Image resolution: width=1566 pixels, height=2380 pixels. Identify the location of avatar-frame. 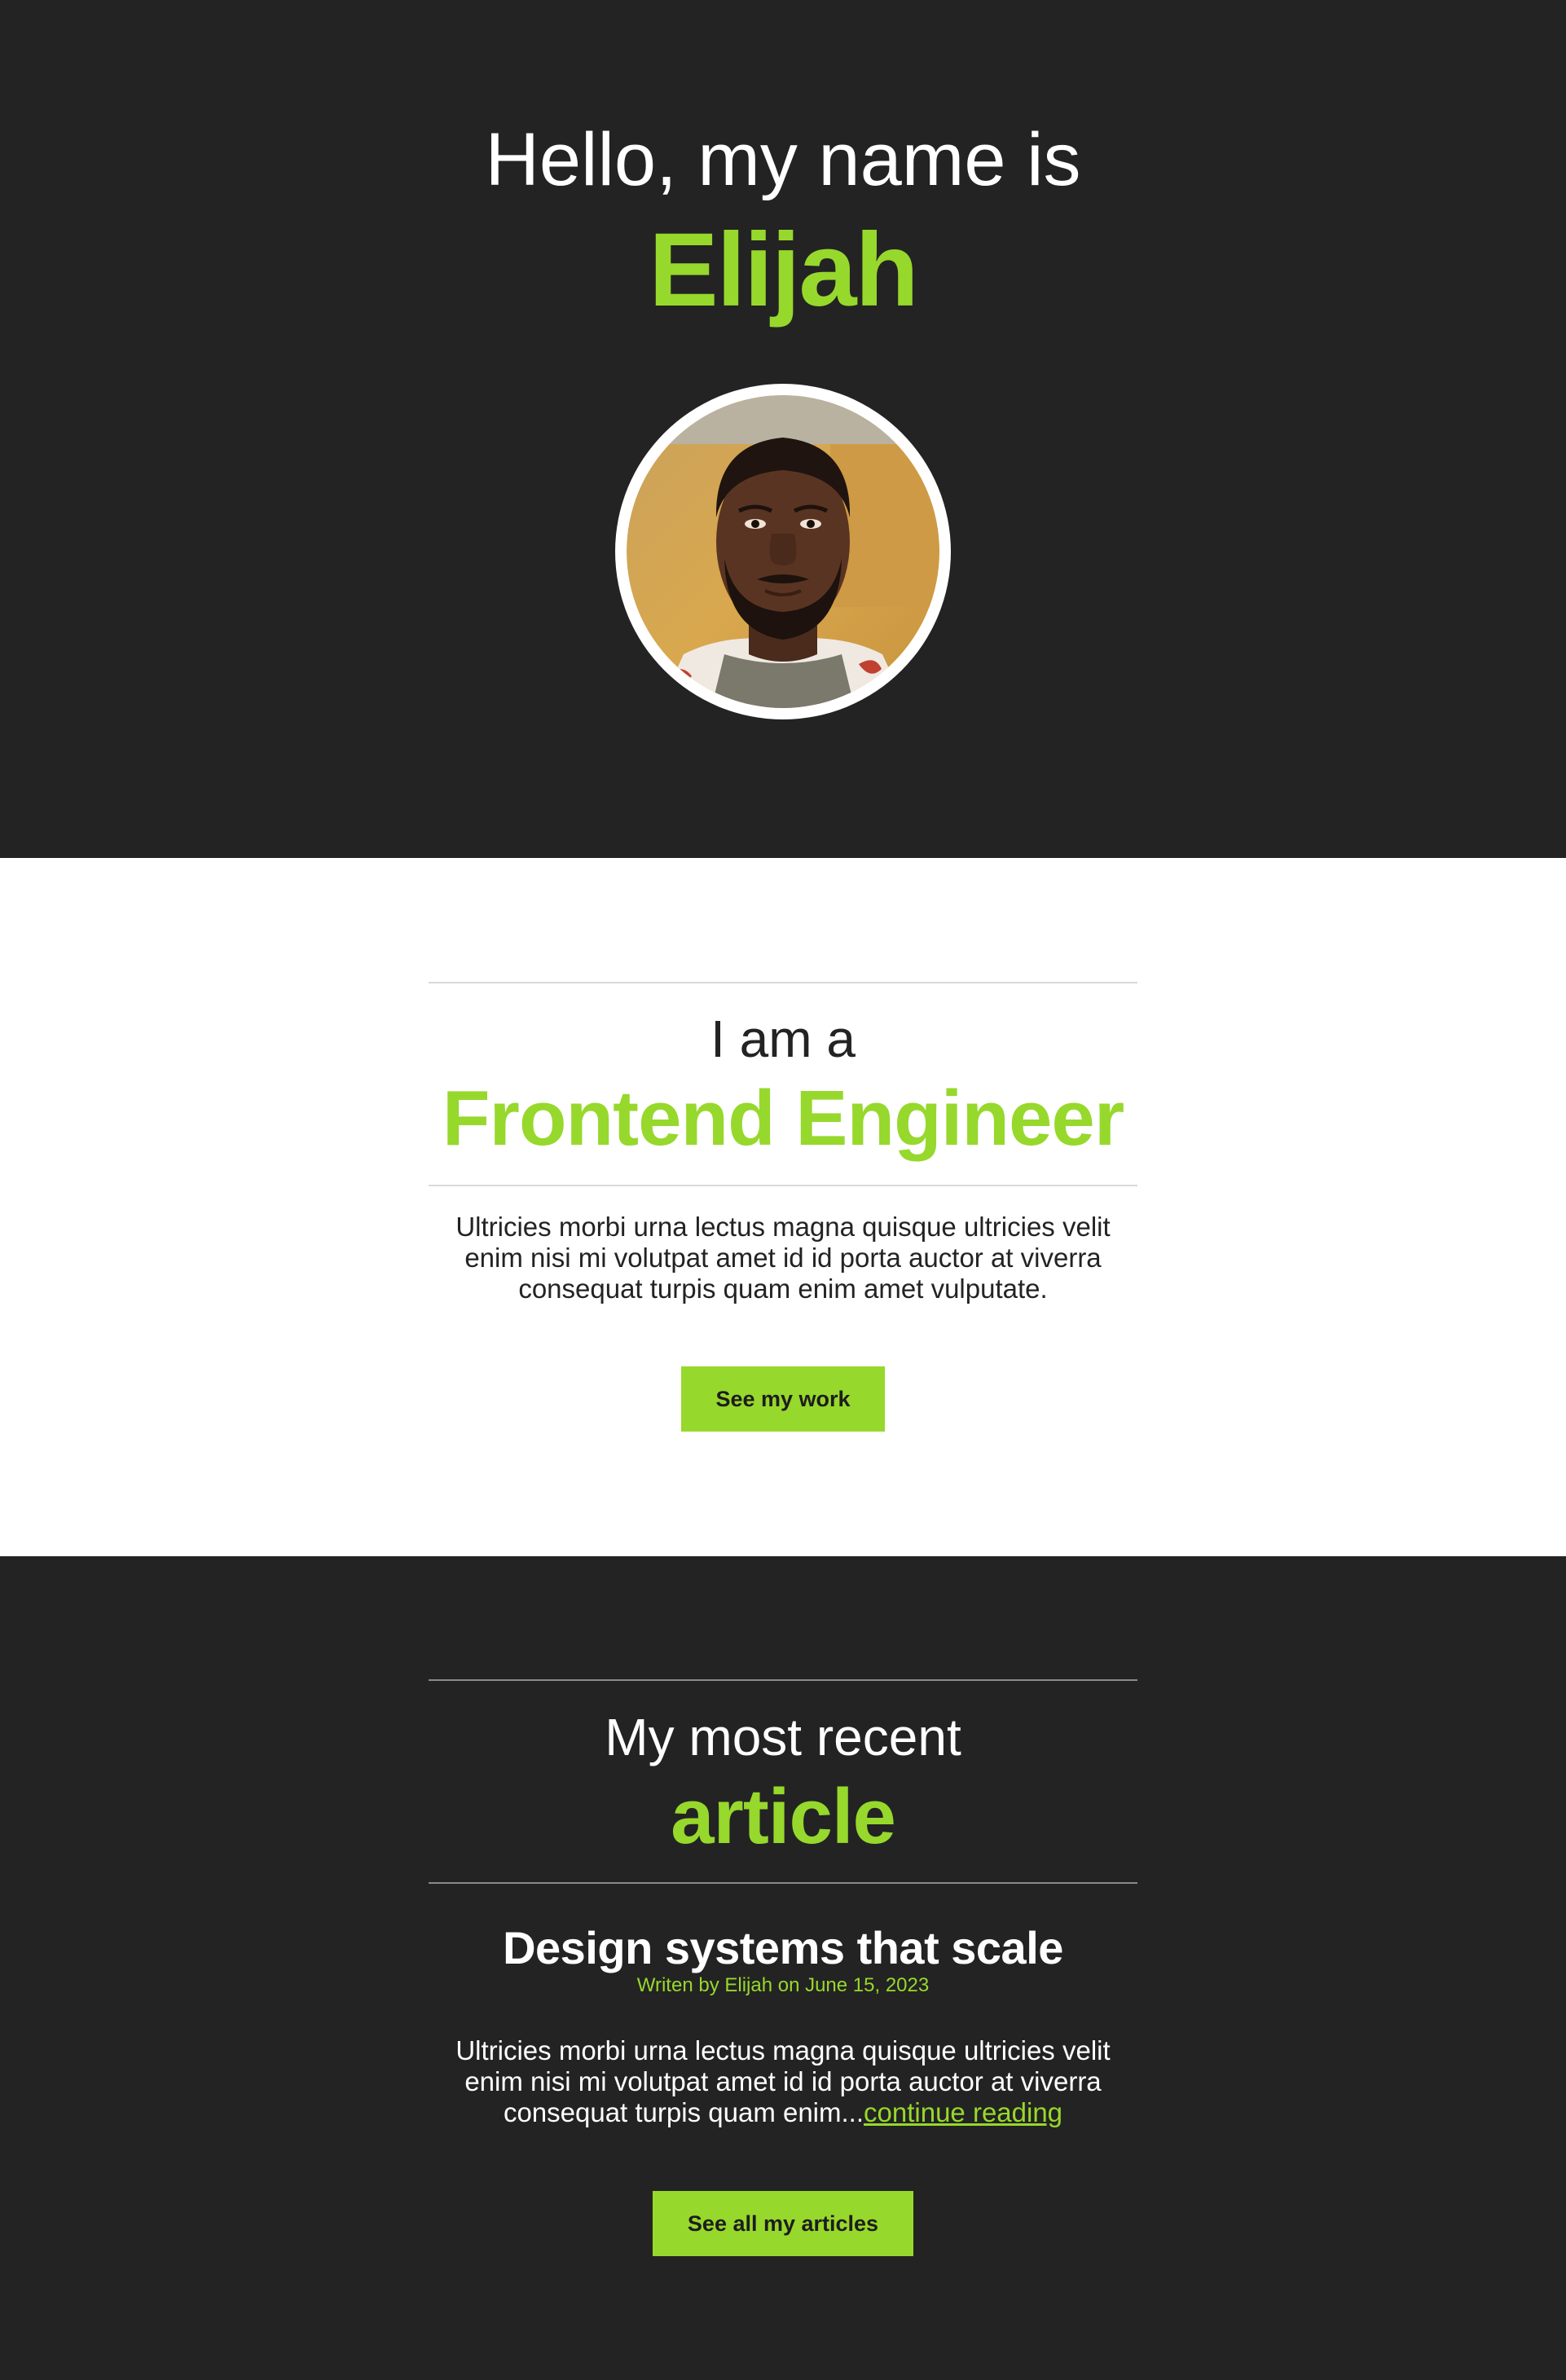
(783, 551).